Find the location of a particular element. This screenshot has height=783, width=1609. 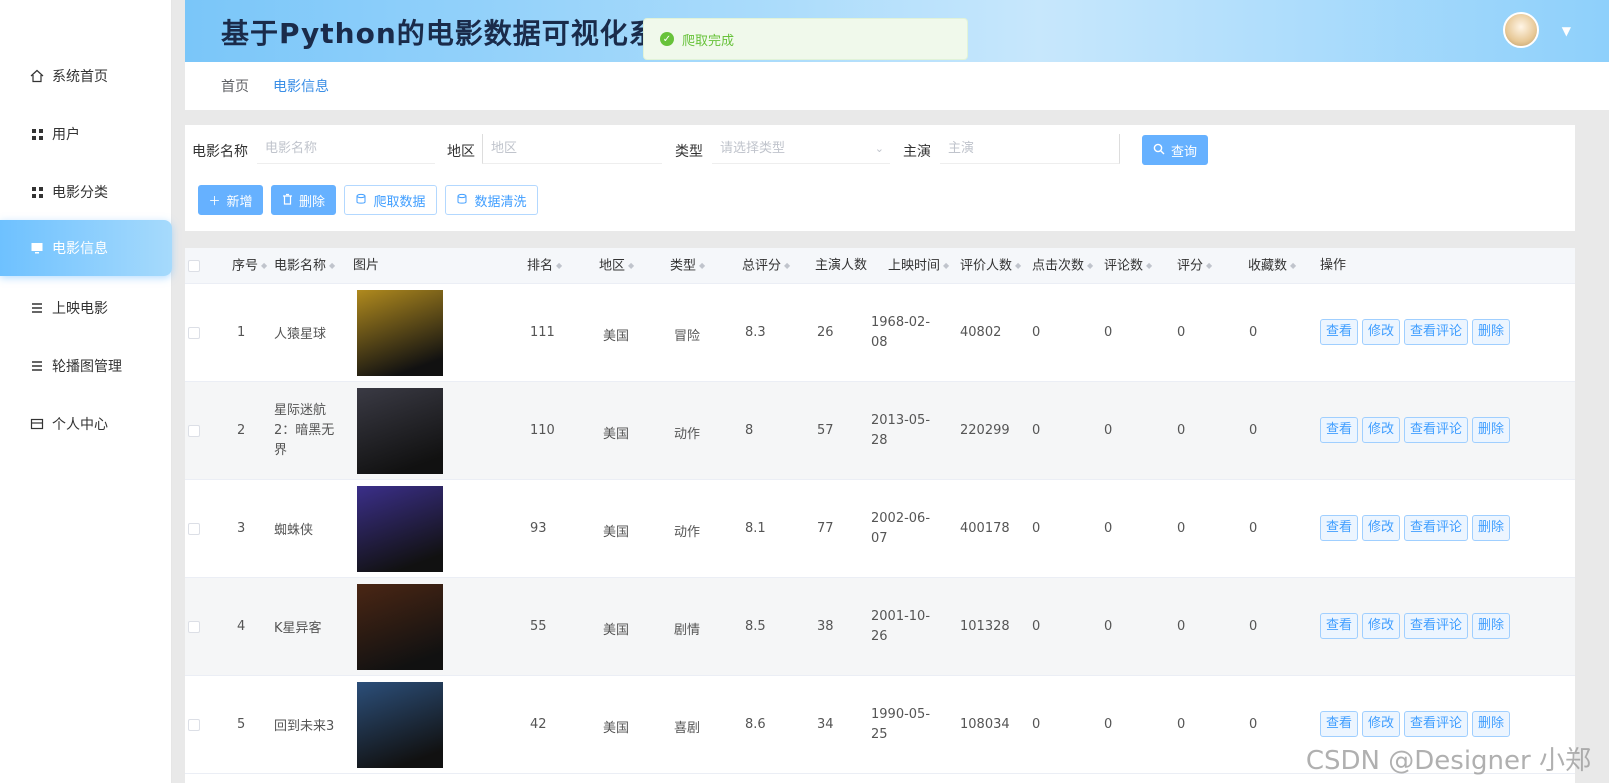

header-clicks: 点击次数 ◆ is located at coordinates (1062, 266).